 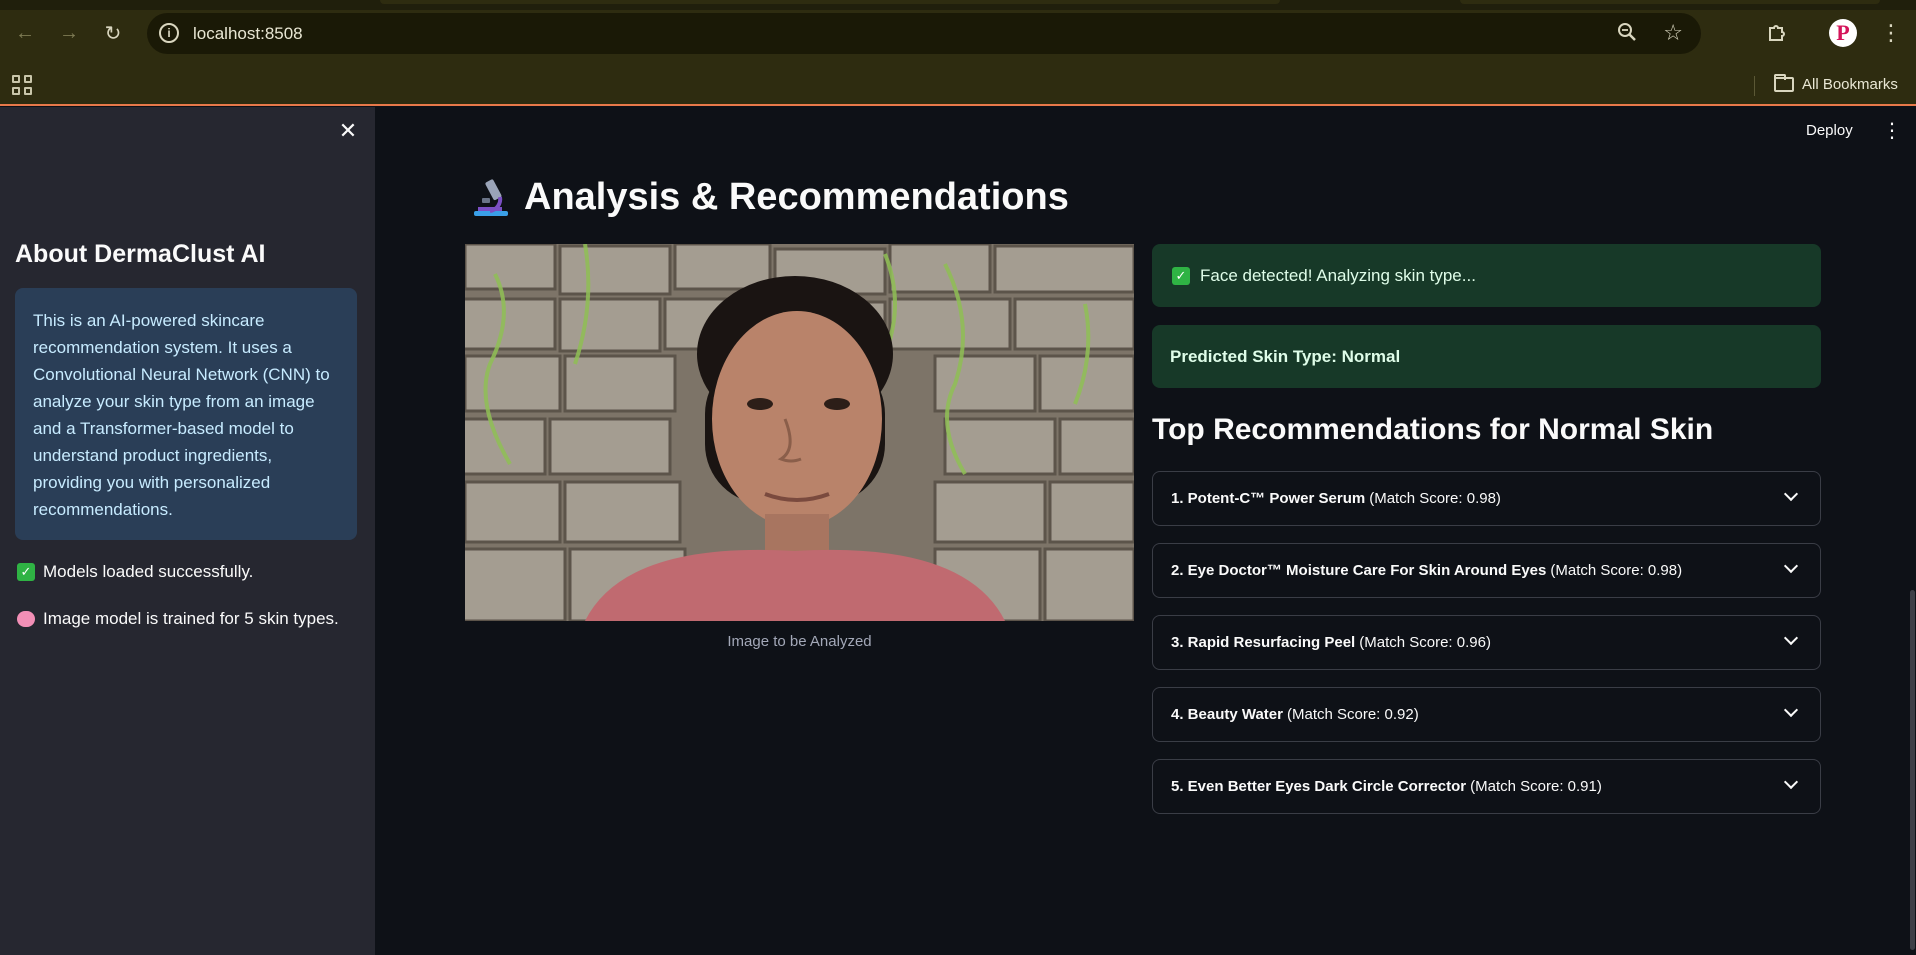 What do you see at coordinates (1352, 714) in the screenshot?
I see `match-score: (Match Score: 0.92)` at bounding box center [1352, 714].